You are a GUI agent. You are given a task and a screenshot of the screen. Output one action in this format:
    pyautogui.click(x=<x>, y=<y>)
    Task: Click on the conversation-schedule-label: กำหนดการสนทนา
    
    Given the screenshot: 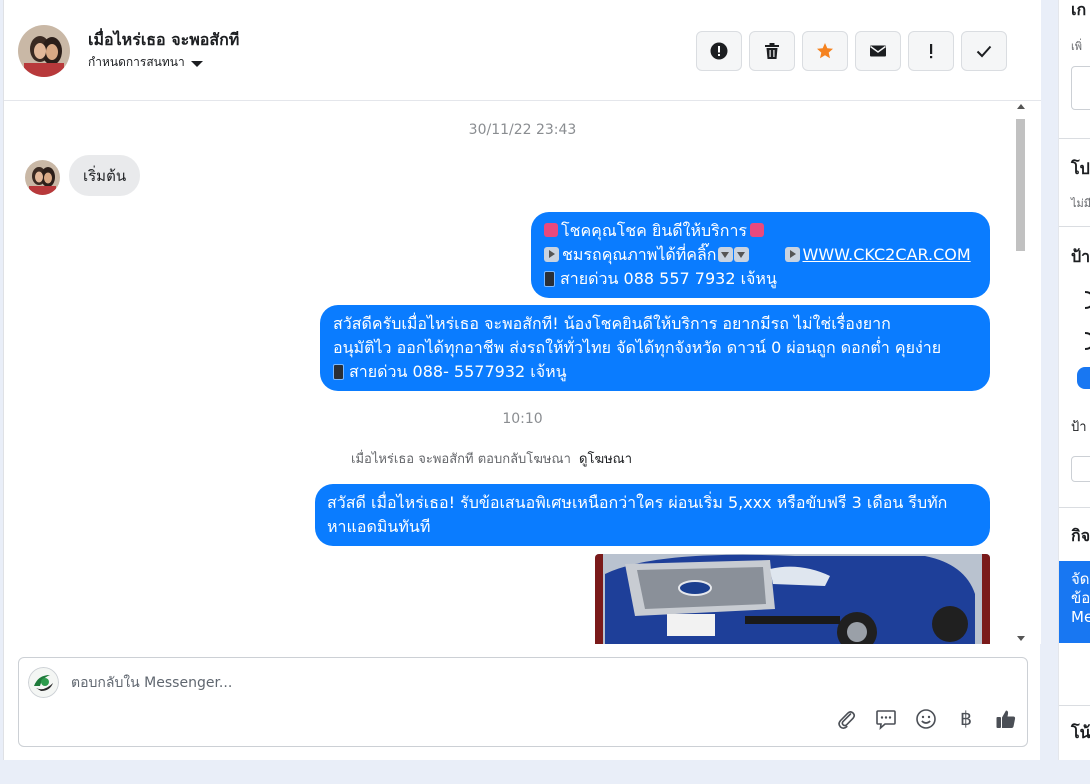 What is the action you would take?
    pyautogui.click(x=136, y=62)
    